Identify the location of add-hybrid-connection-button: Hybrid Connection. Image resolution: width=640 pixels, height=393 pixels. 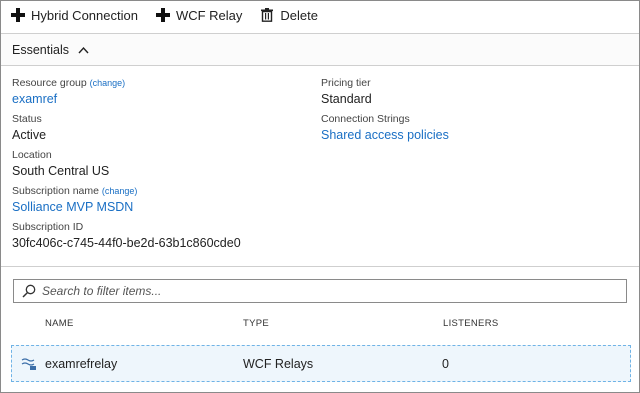
(74, 15).